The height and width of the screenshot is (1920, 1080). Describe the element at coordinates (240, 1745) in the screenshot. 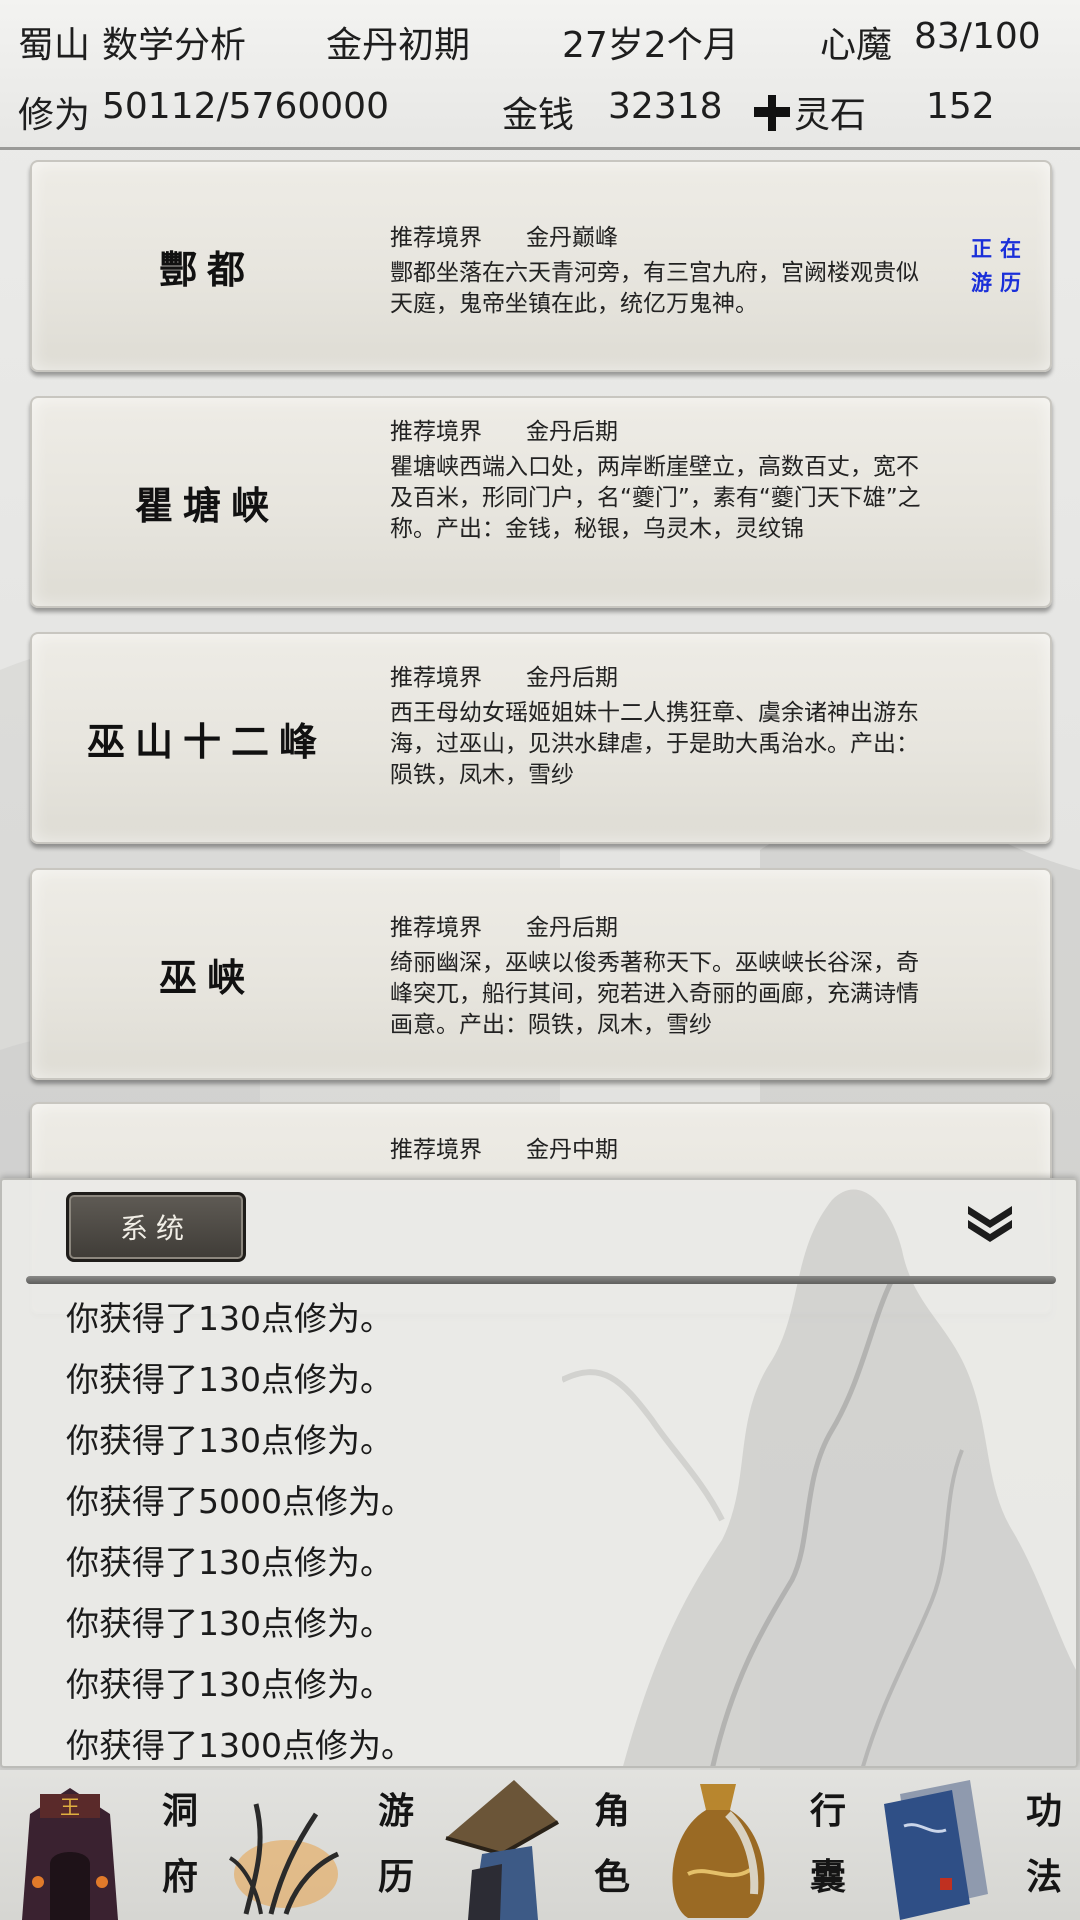

I see `log-line: 你获得了1300点修为。` at that location.